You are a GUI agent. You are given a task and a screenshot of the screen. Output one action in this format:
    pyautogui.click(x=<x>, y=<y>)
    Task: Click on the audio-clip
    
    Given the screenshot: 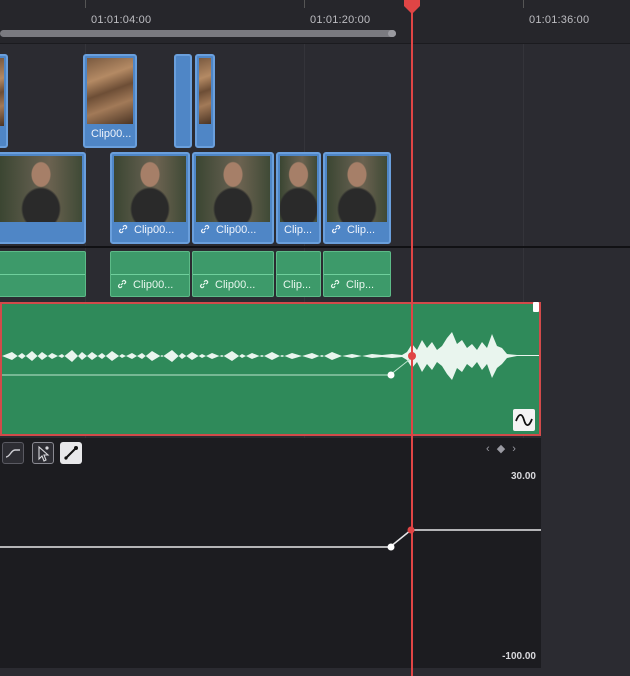 What is the action you would take?
    pyautogui.click(x=43, y=274)
    